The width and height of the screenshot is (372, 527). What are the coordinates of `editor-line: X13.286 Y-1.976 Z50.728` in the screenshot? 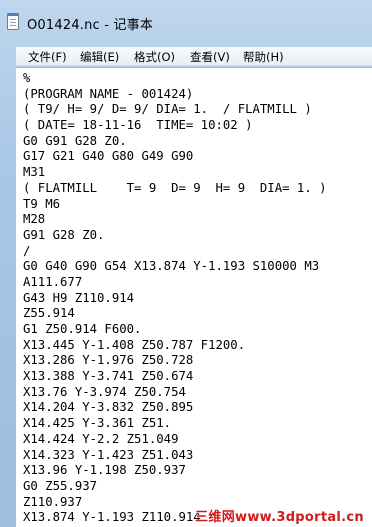 It's located at (108, 360).